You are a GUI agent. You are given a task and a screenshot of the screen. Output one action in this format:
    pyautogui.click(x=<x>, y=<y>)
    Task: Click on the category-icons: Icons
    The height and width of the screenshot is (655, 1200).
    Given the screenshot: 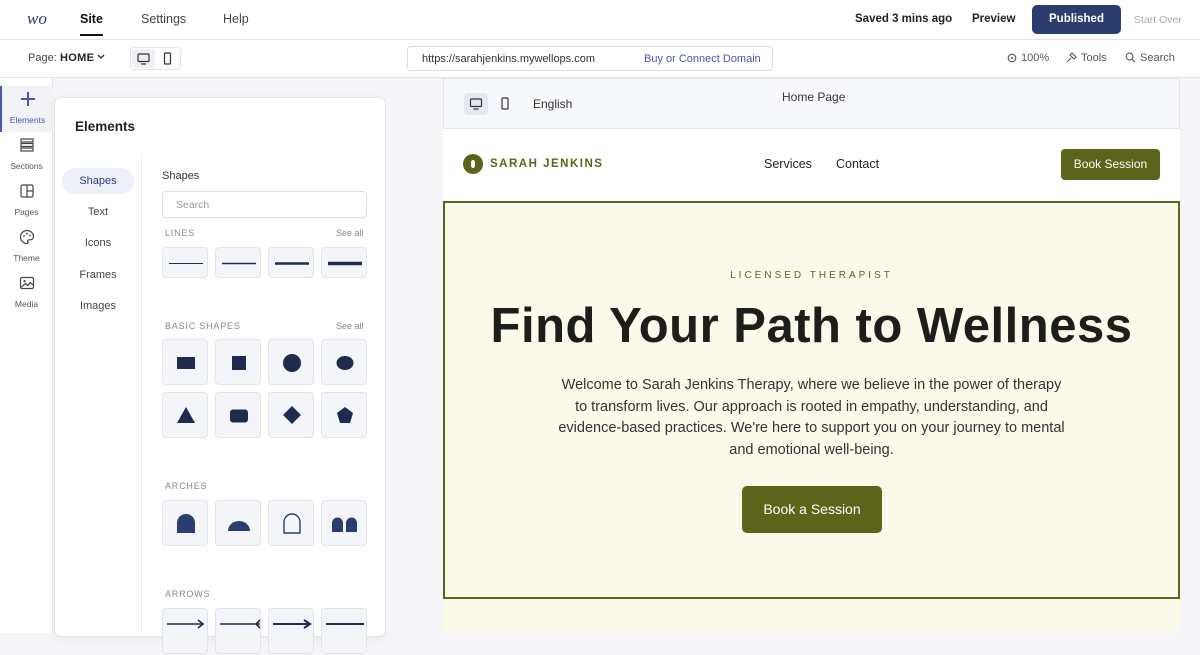 What is the action you would take?
    pyautogui.click(x=98, y=243)
    